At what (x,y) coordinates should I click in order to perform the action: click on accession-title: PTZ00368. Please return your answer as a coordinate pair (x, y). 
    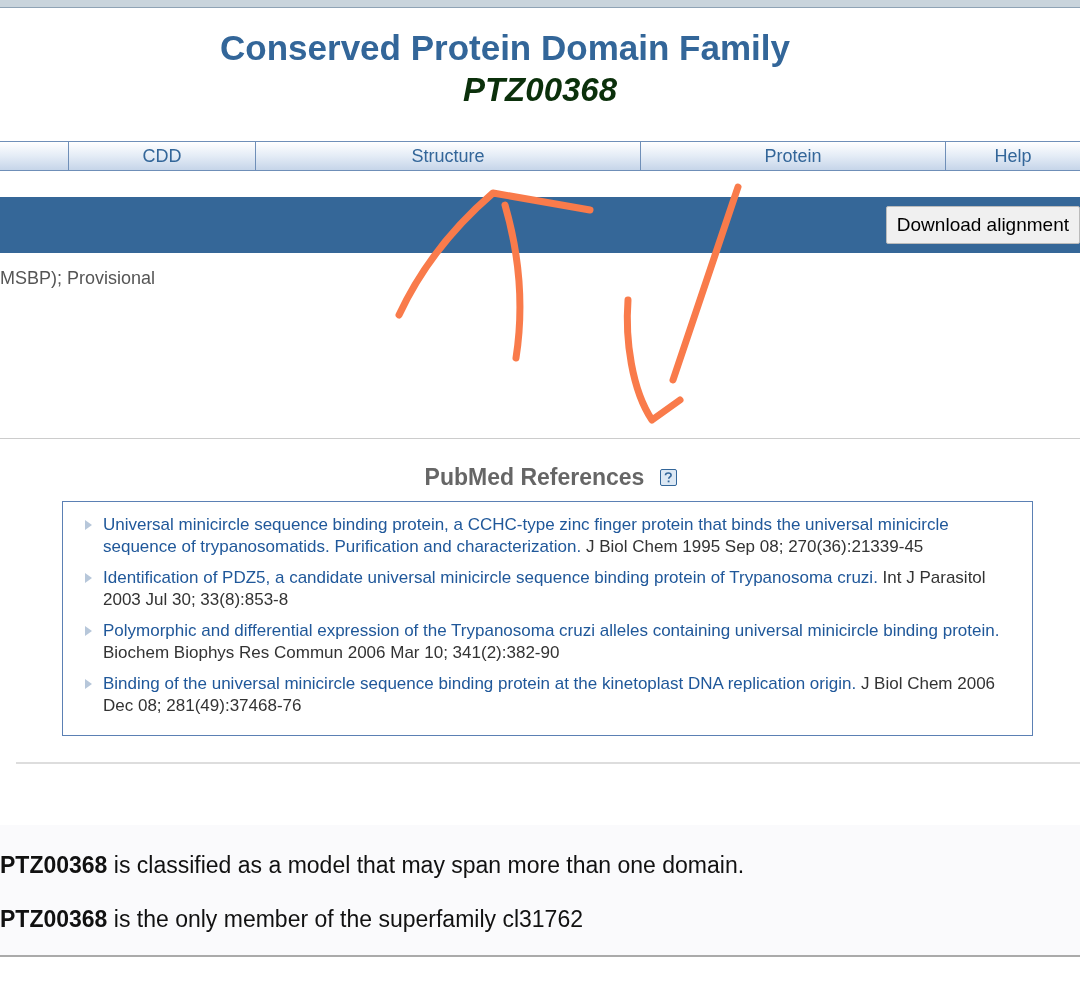
    Looking at the image, I should click on (540, 90).